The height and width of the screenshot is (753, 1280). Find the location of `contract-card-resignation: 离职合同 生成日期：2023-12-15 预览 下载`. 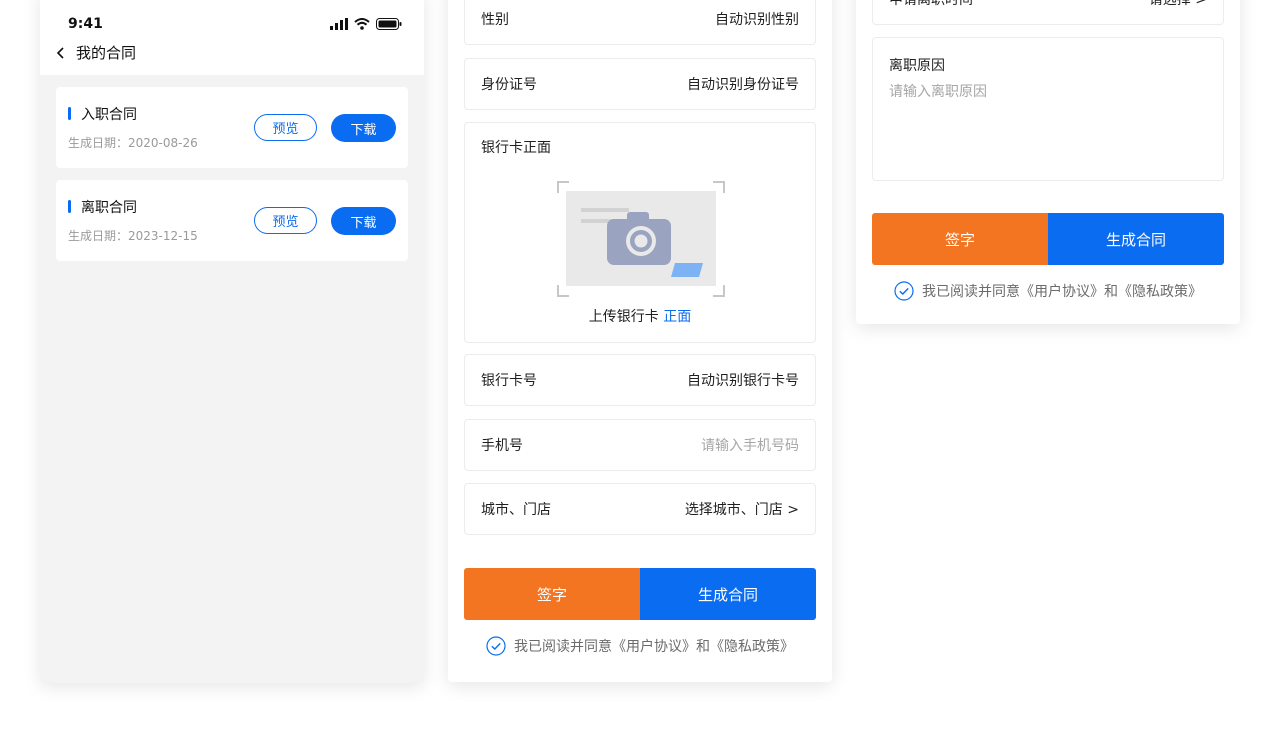

contract-card-resignation: 离职合同 生成日期：2023-12-15 预览 下载 is located at coordinates (232, 220).